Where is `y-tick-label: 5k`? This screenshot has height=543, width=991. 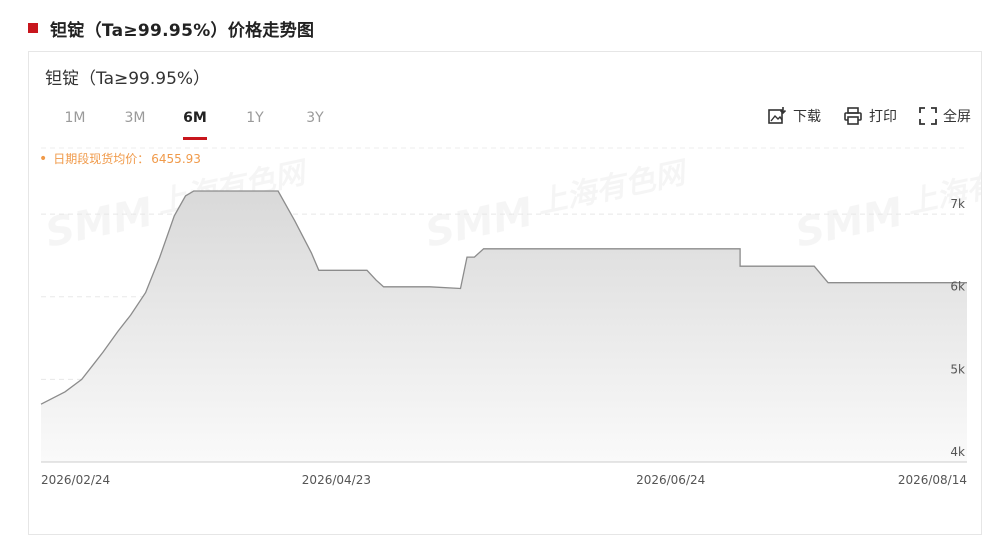 y-tick-label: 5k is located at coordinates (957, 369).